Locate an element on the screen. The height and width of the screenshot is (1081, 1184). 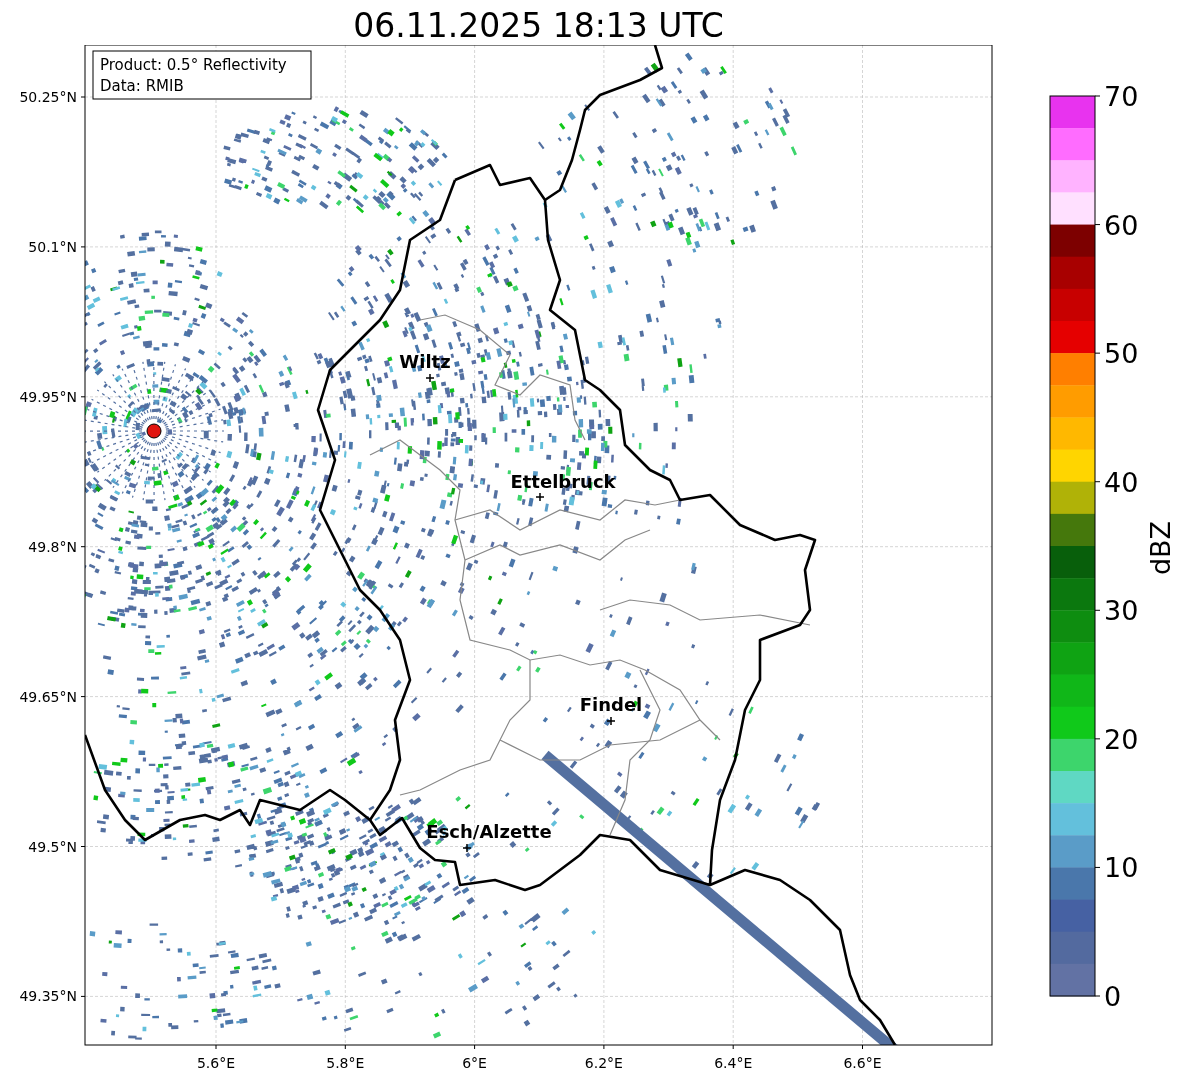
latitude-label: 49.95°N is located at coordinates (48, 396).